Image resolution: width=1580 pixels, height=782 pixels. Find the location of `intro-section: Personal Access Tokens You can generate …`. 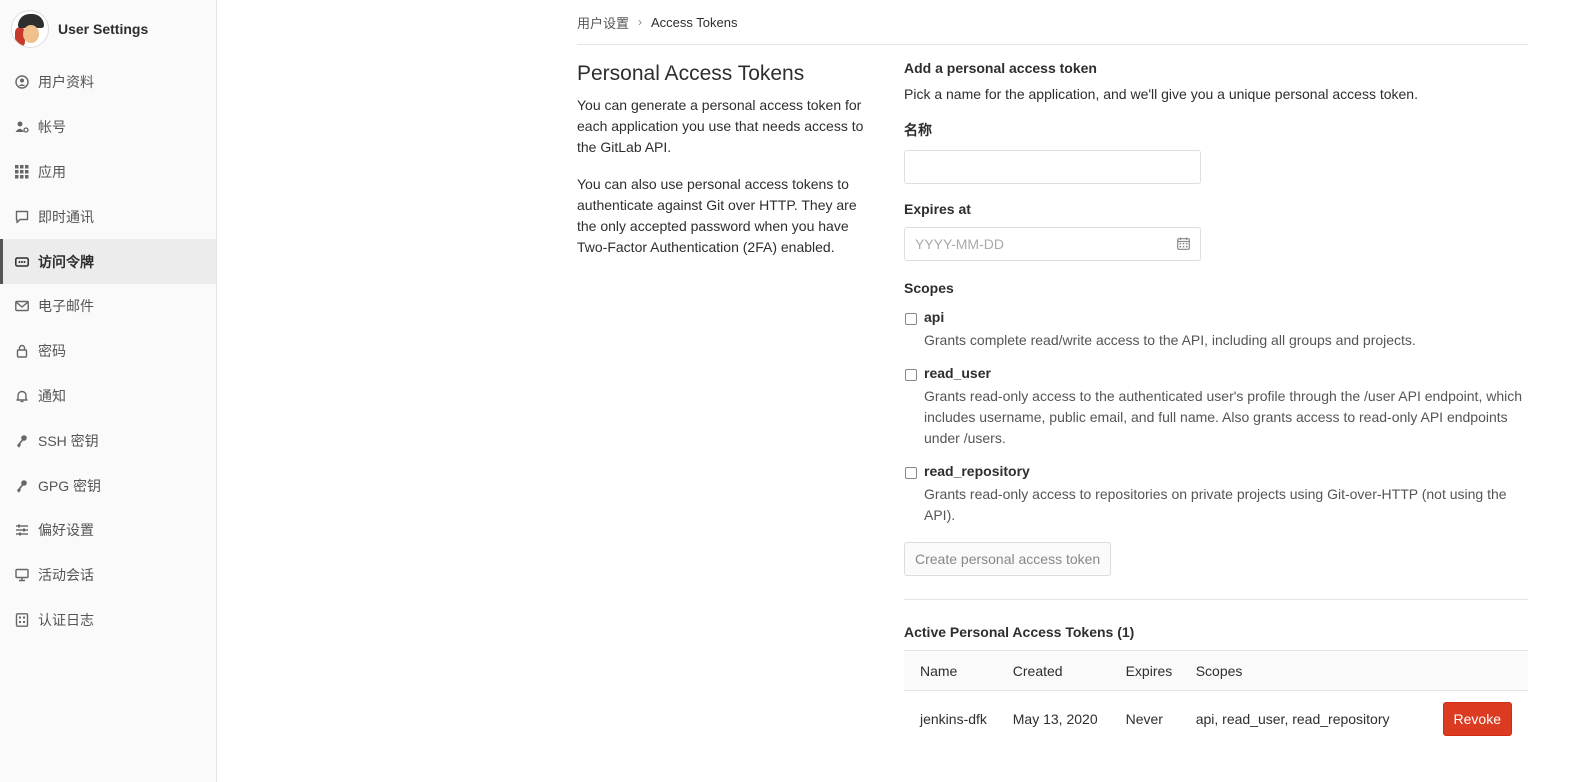

intro-section: Personal Access Tokens You can generate … is located at coordinates (727, 168).